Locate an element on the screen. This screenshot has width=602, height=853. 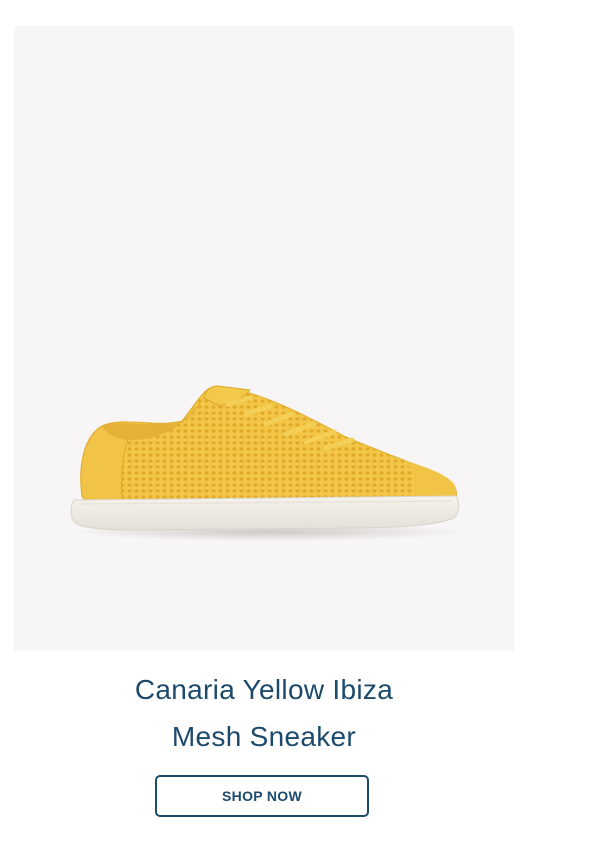
shop-now-button: SHOP NOW is located at coordinates (262, 796).